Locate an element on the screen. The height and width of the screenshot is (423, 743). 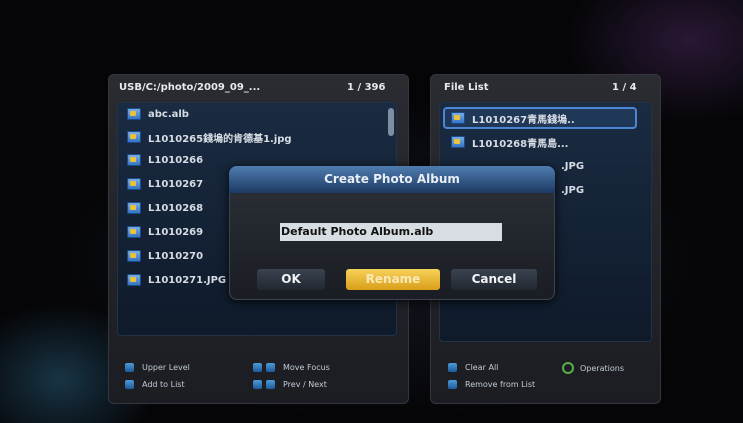
album-name-field: Default Photo Album.alb is located at coordinates (391, 232).